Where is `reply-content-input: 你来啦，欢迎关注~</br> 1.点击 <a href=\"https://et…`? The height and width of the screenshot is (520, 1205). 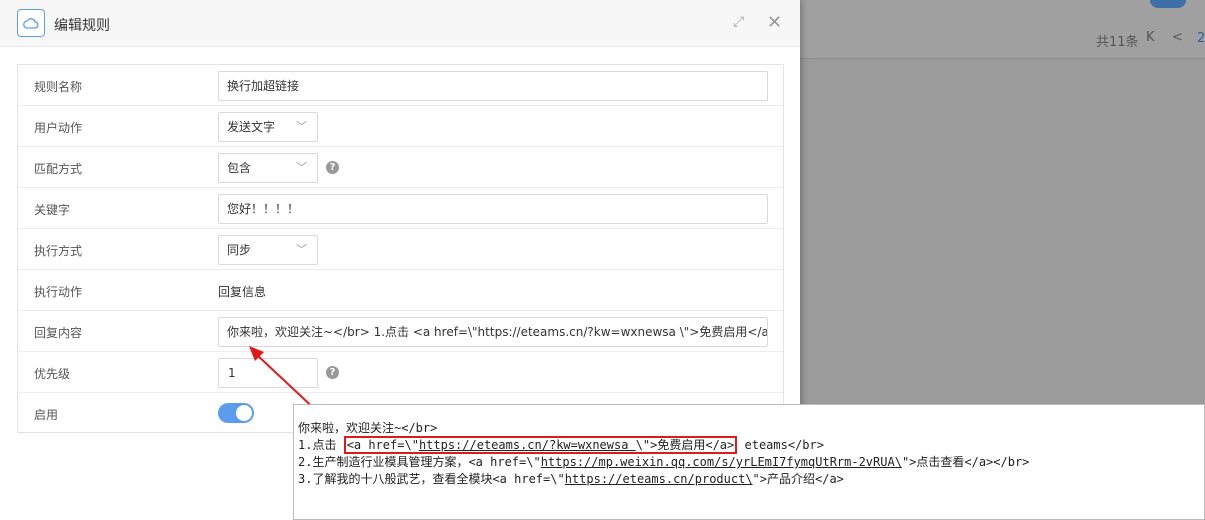 reply-content-input: 你来啦，欢迎关注~</br> 1.点击 <a href=\"https://et… is located at coordinates (493, 332).